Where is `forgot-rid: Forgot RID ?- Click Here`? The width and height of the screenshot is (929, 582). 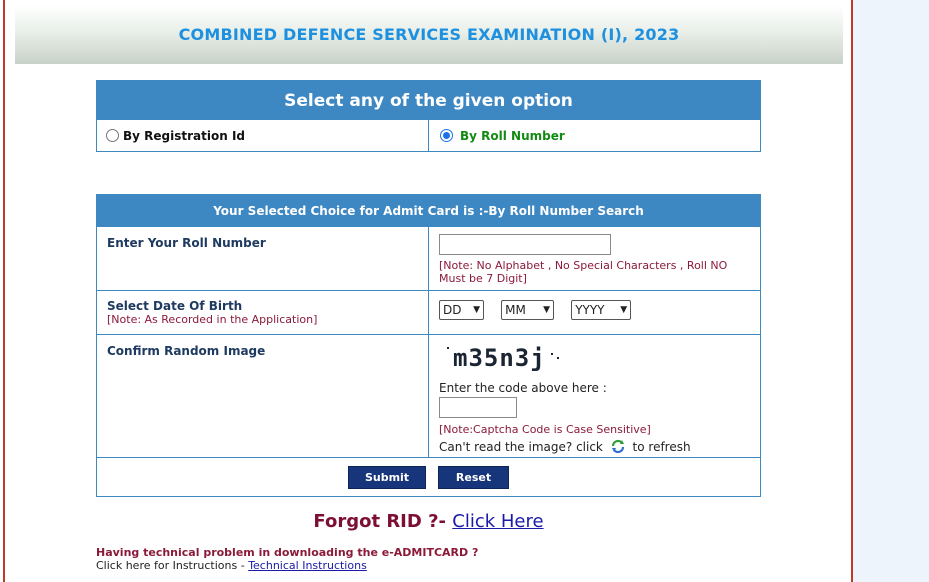
forgot-rid: Forgot RID ?- Click Here is located at coordinates (428, 521).